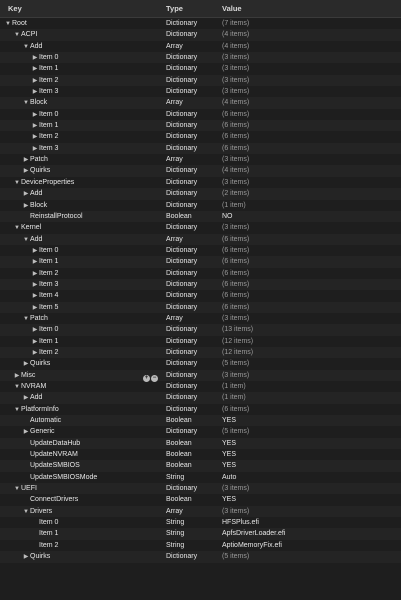  I want to click on outline-row: ReinstallProtocol Boolean NO, so click(200, 216).